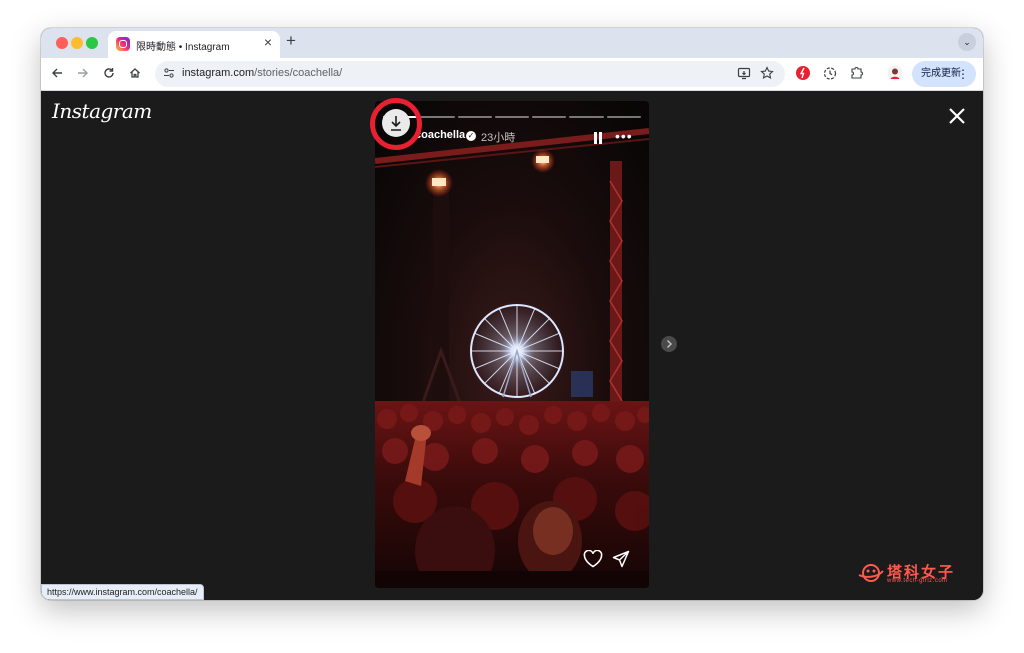  I want to click on url-text: instagram.com/stories/coachella/, so click(262, 73).